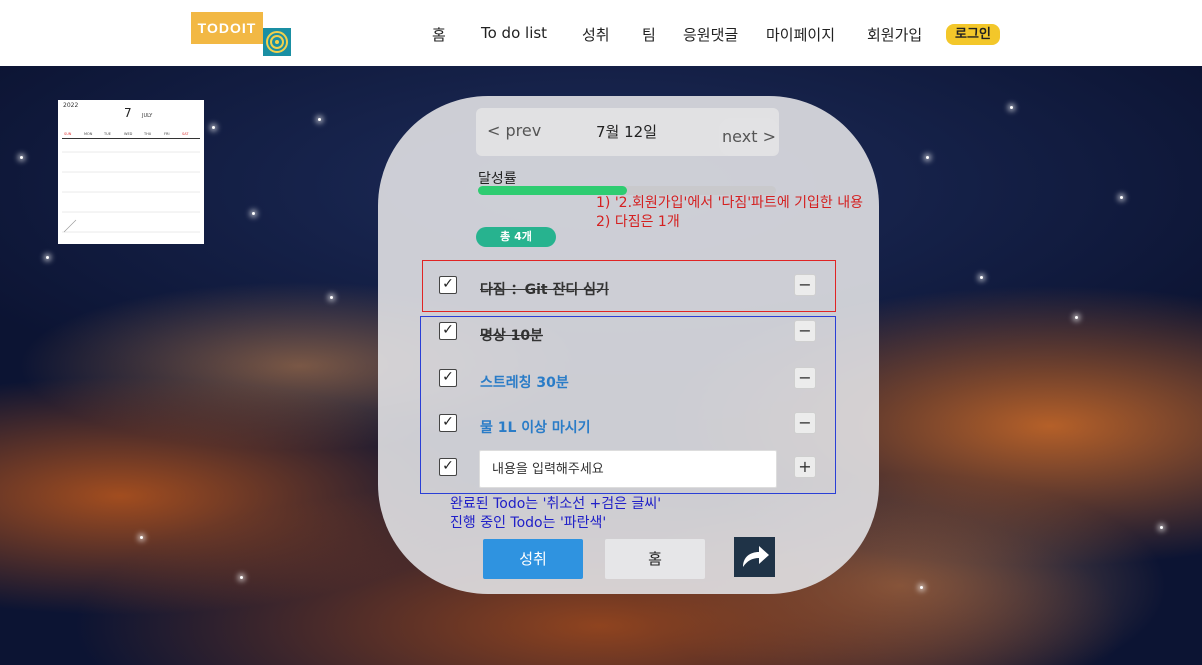  Describe the element at coordinates (730, 212) in the screenshot. I see `red-annotation-note: 1) '2.회원가입'에서 '다짐'파트에 기입한 내용 2) 다짐은 1개` at that location.